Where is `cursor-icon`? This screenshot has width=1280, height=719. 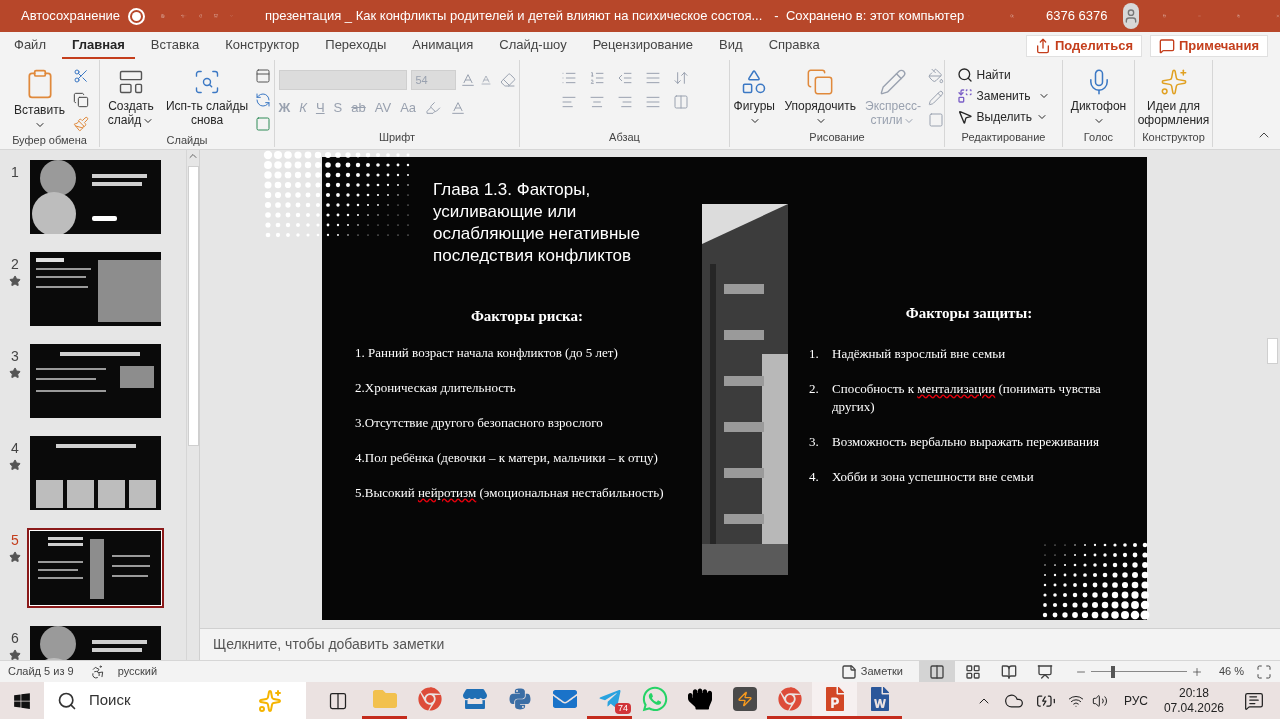 cursor-icon is located at coordinates (964, 117).